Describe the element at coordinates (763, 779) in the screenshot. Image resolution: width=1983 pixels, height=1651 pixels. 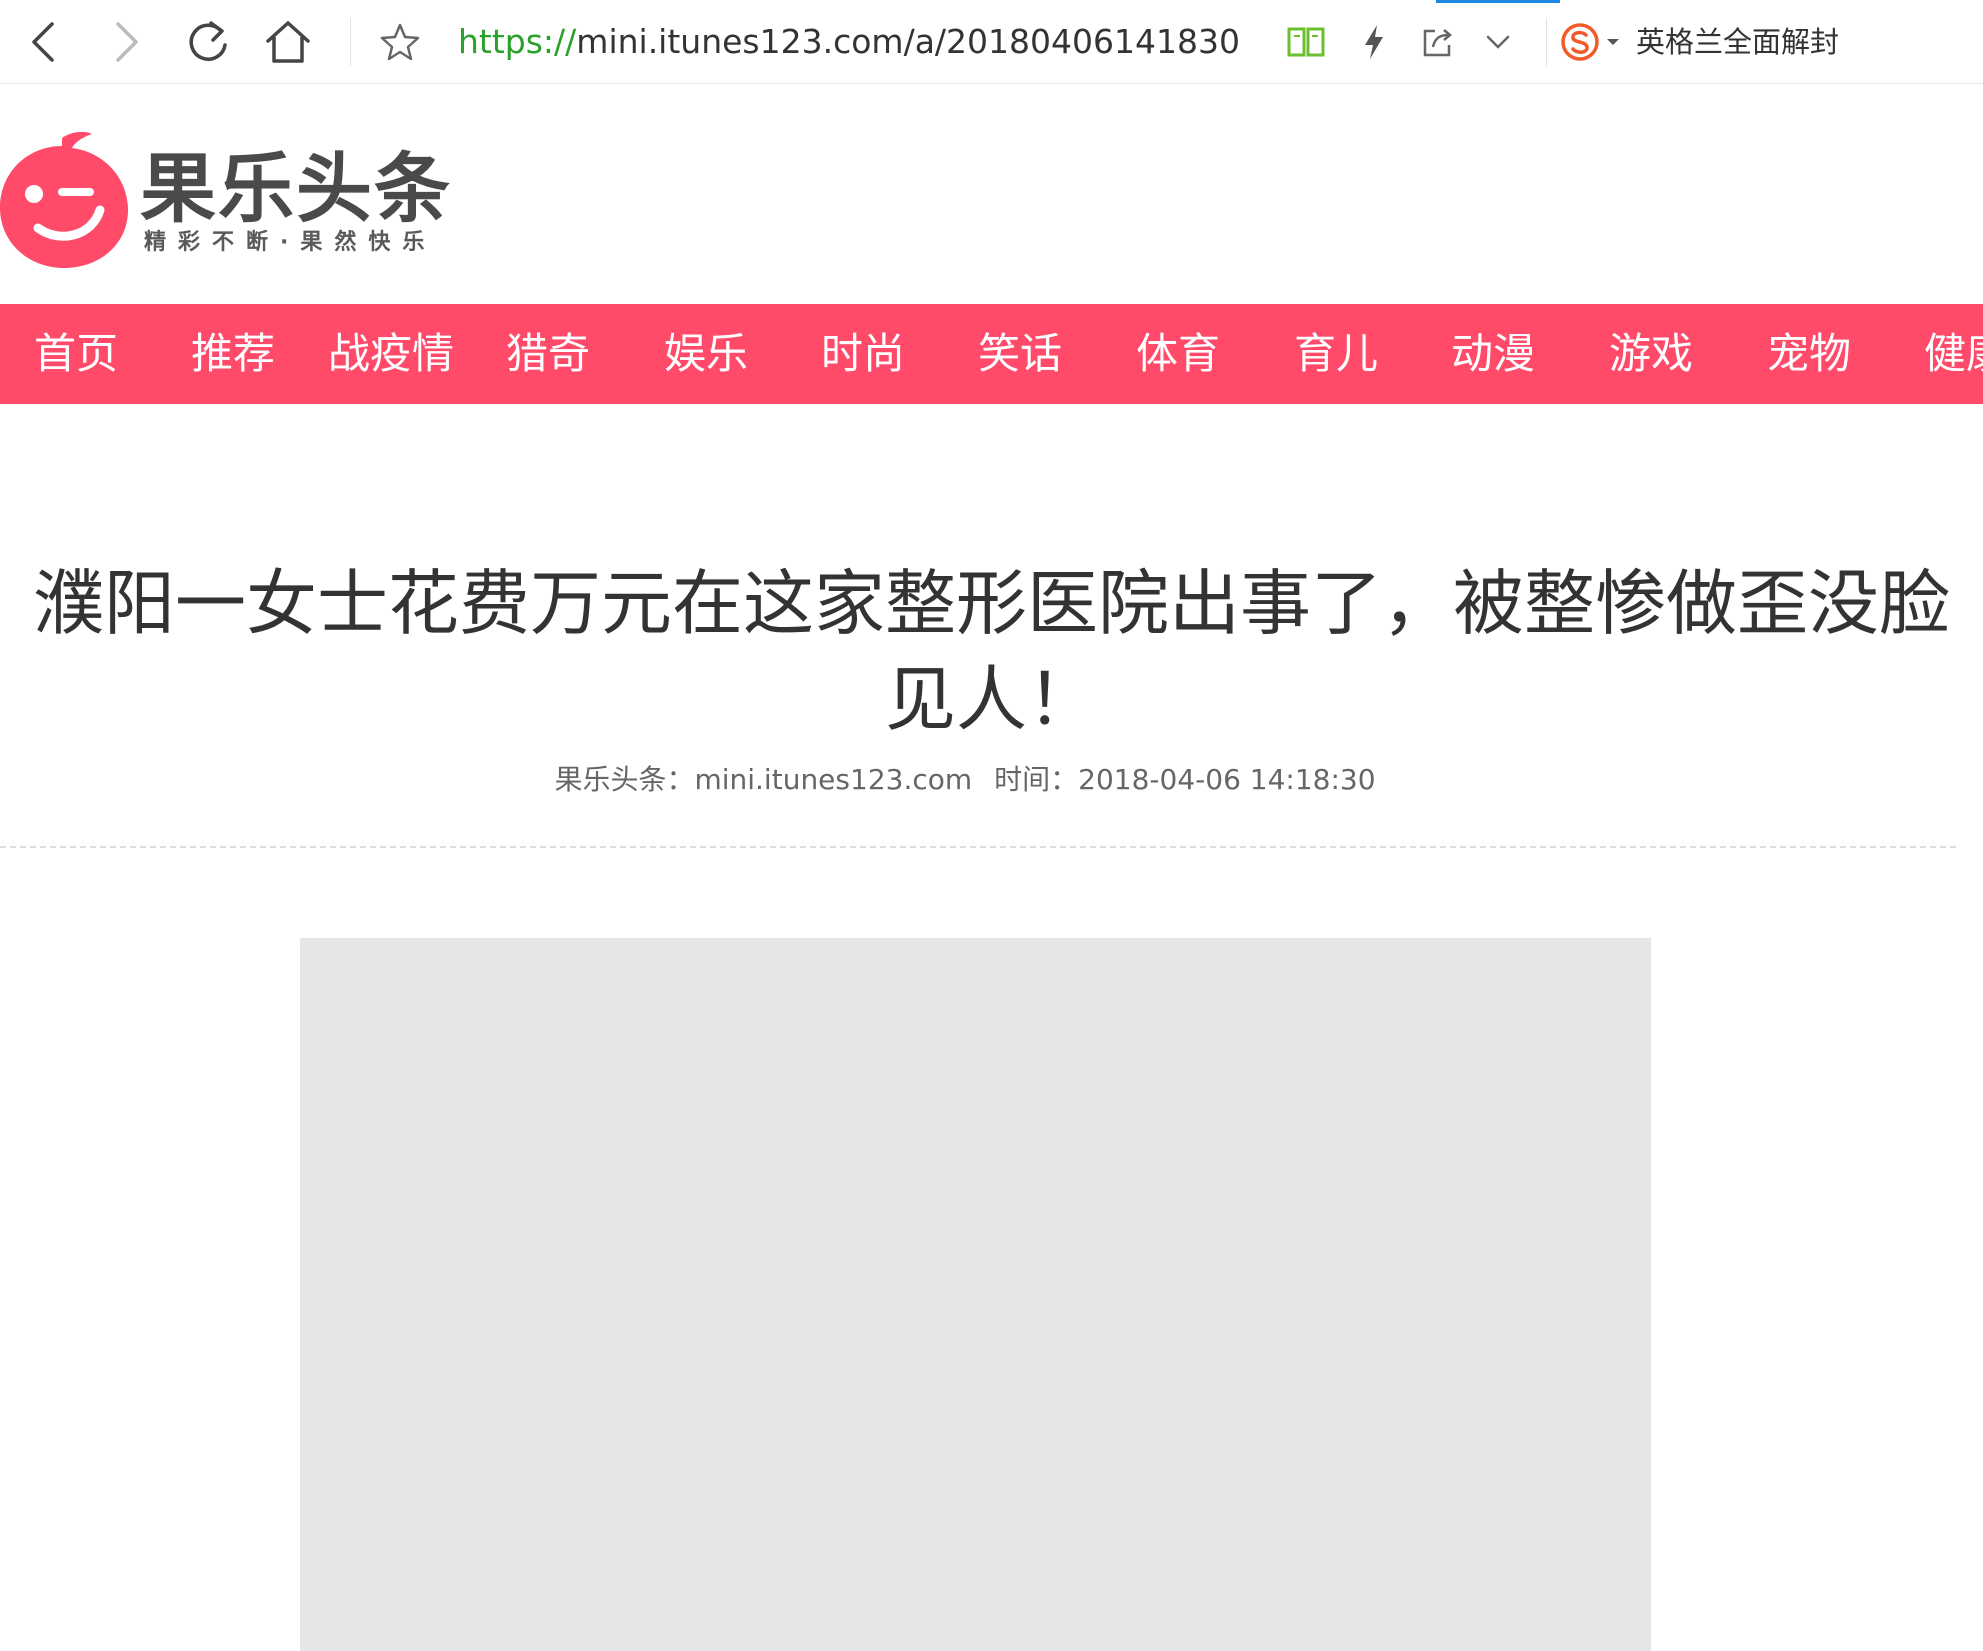
I see `article-source: 果乐头条：mini.itunes123.com` at that location.